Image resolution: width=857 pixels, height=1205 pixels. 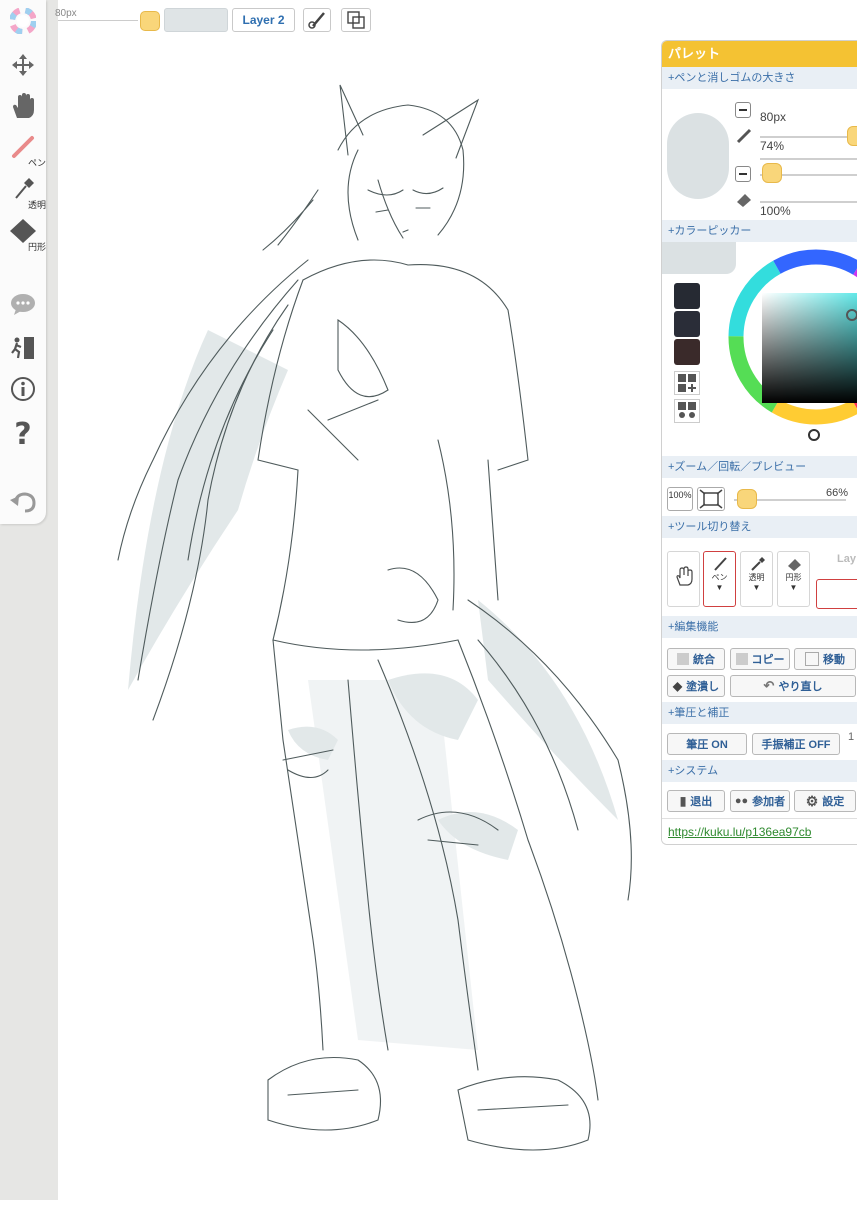 I want to click on section-system-header: +システム, so click(x=759, y=771).